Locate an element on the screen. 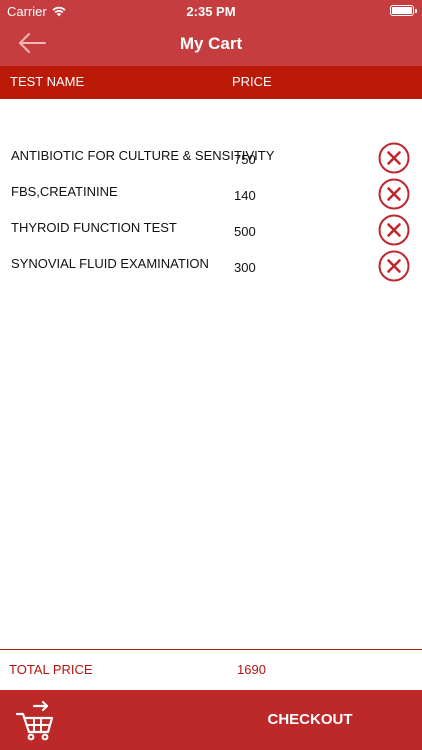 The height and width of the screenshot is (750, 422). column-header-price: PRICE is located at coordinates (252, 81).